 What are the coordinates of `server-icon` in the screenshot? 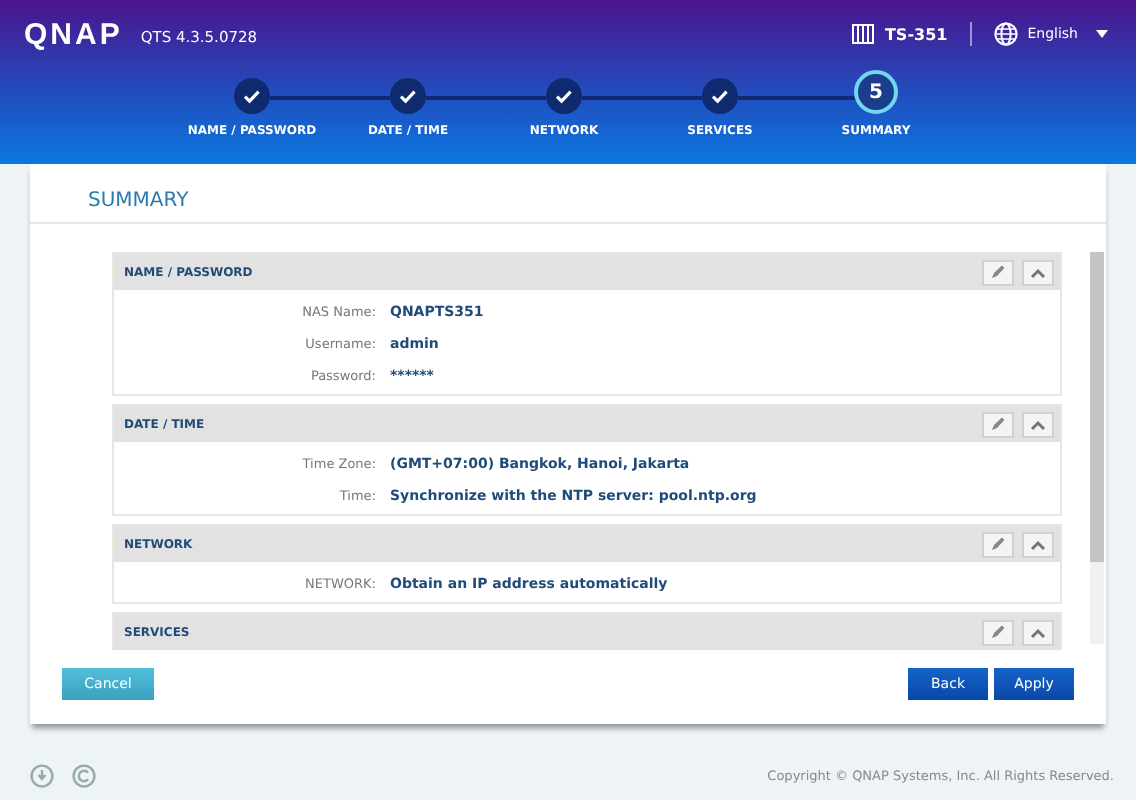 It's located at (863, 34).